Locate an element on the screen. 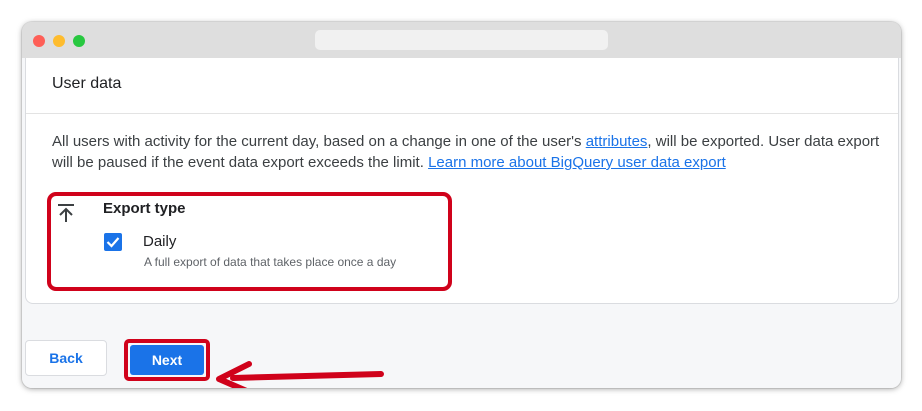 The width and height of the screenshot is (922, 411). daily-option-label: Daily is located at coordinates (160, 241).